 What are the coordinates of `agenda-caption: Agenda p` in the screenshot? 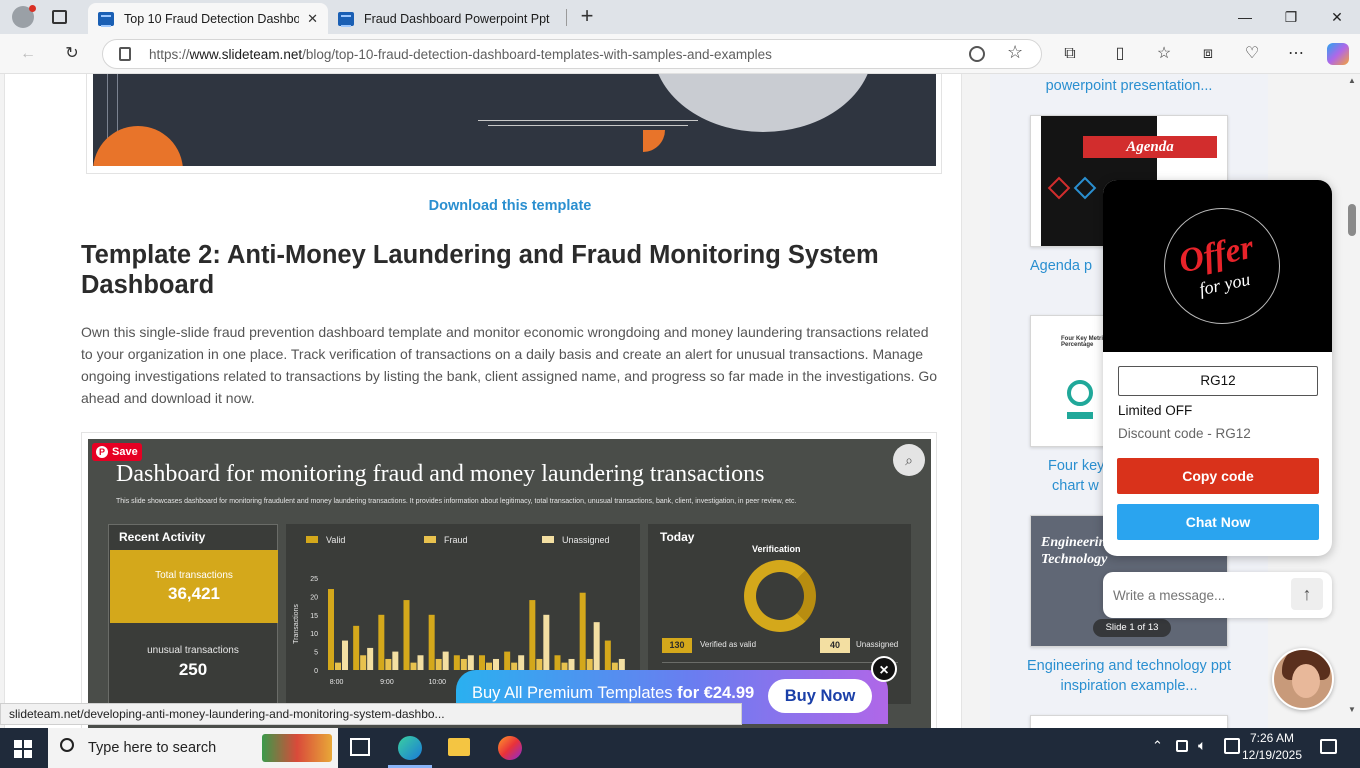 It's located at (1061, 266).